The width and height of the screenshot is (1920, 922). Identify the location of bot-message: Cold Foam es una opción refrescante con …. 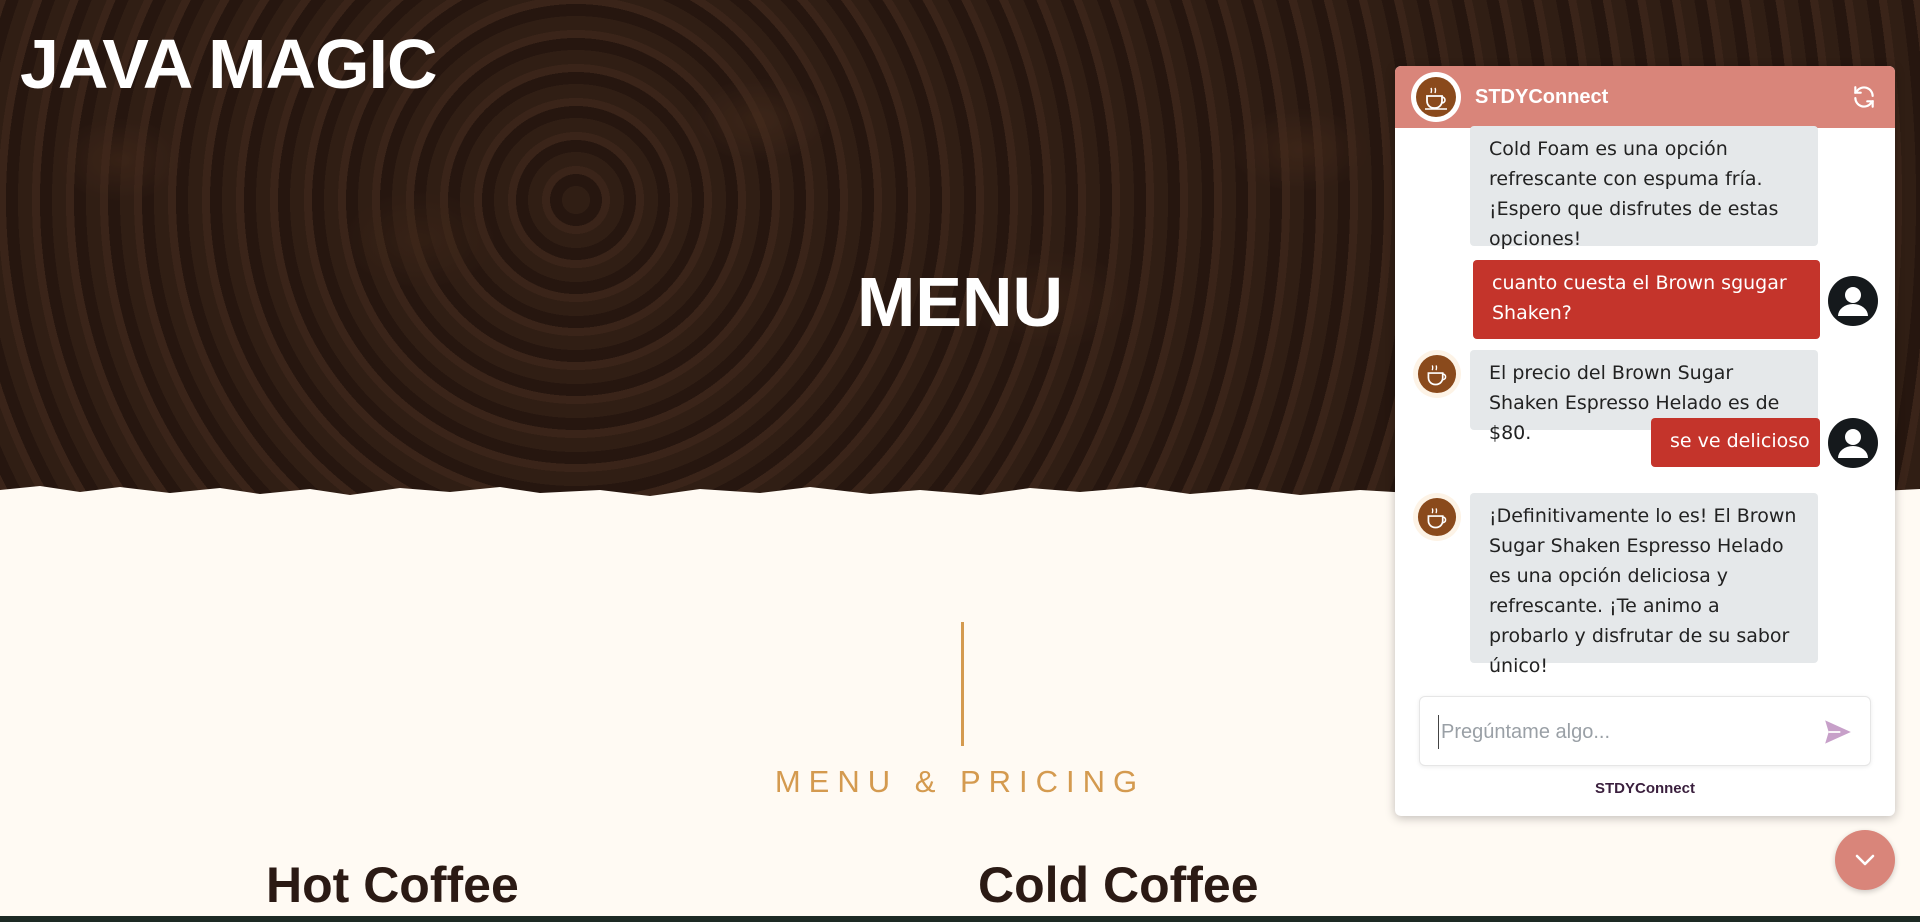
(1644, 188).